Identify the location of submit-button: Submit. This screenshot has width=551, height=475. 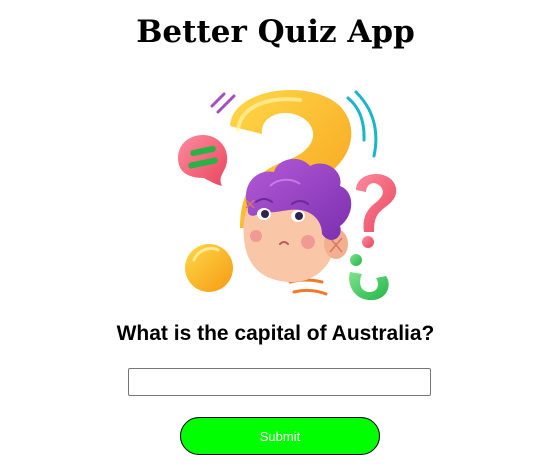
(280, 436).